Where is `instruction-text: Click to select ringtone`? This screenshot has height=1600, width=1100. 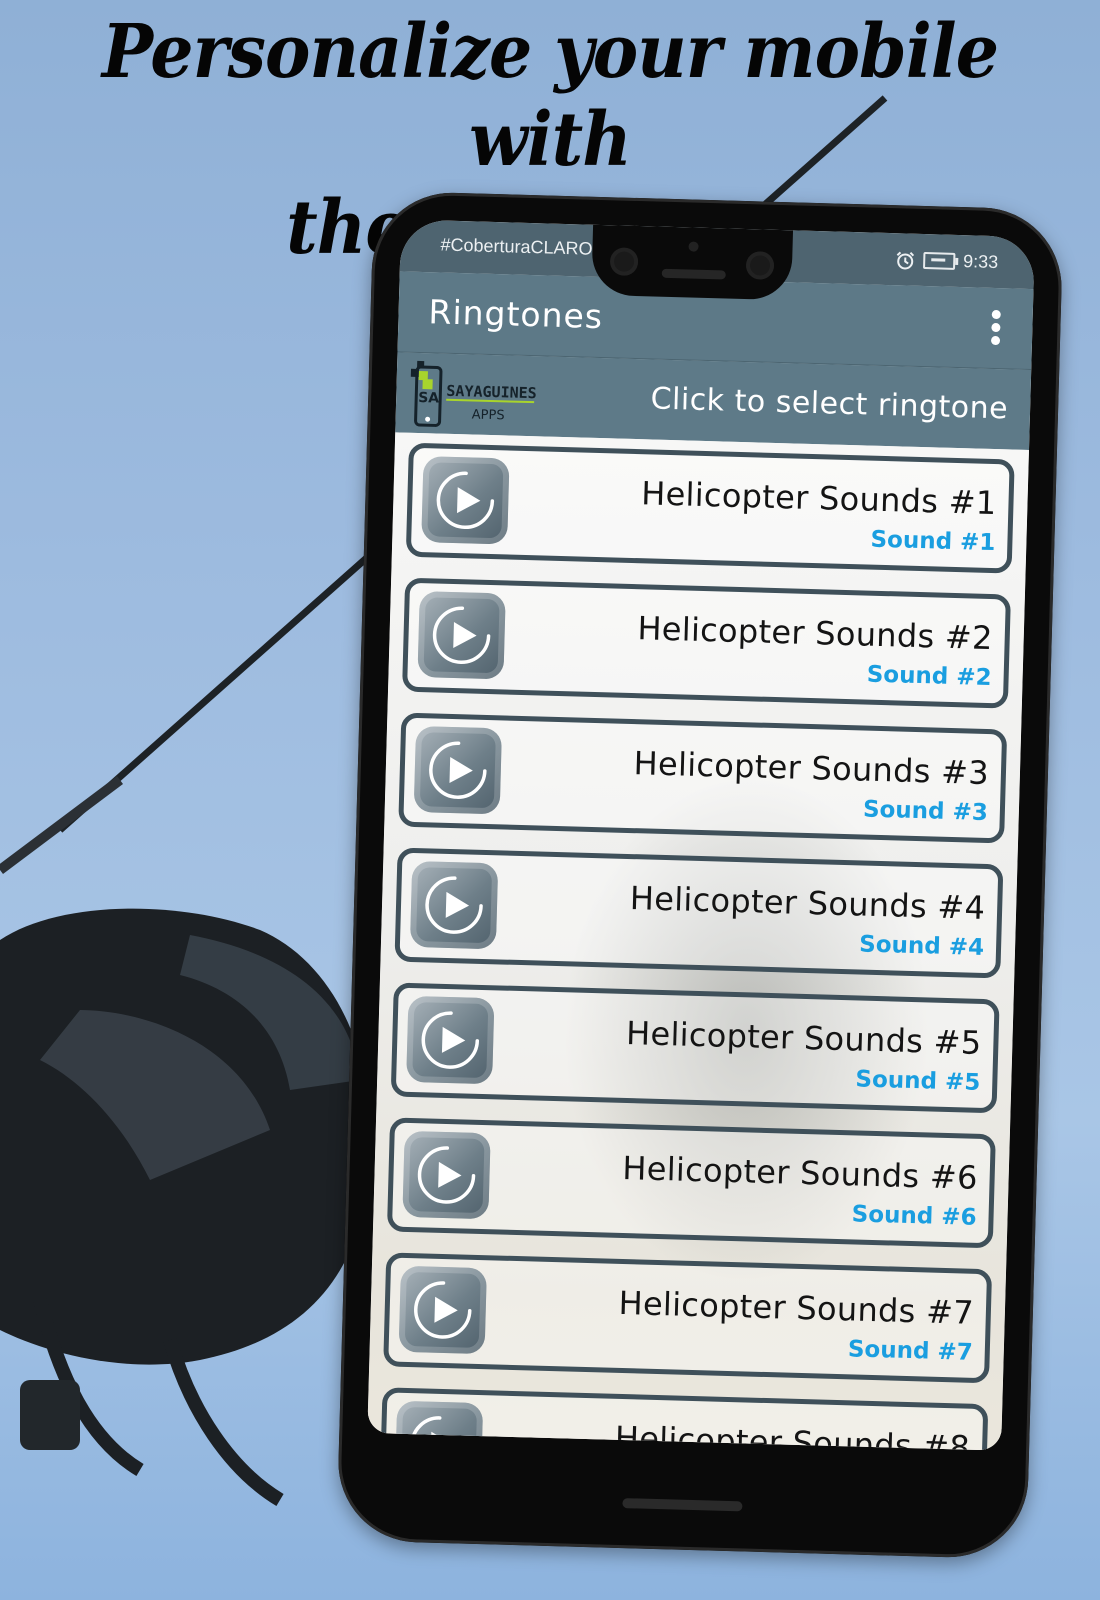
instruction-text: Click to select ringtone is located at coordinates (829, 404).